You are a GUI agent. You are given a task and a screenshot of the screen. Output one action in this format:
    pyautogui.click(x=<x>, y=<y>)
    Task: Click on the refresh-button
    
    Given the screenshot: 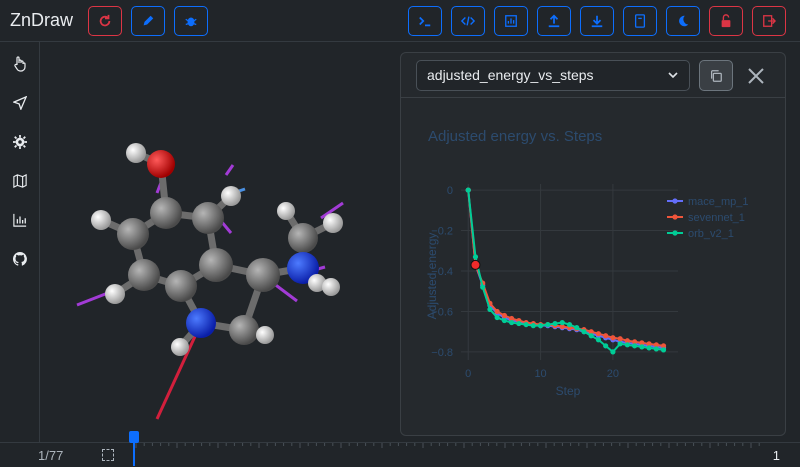 What is the action you would take?
    pyautogui.click(x=105, y=21)
    